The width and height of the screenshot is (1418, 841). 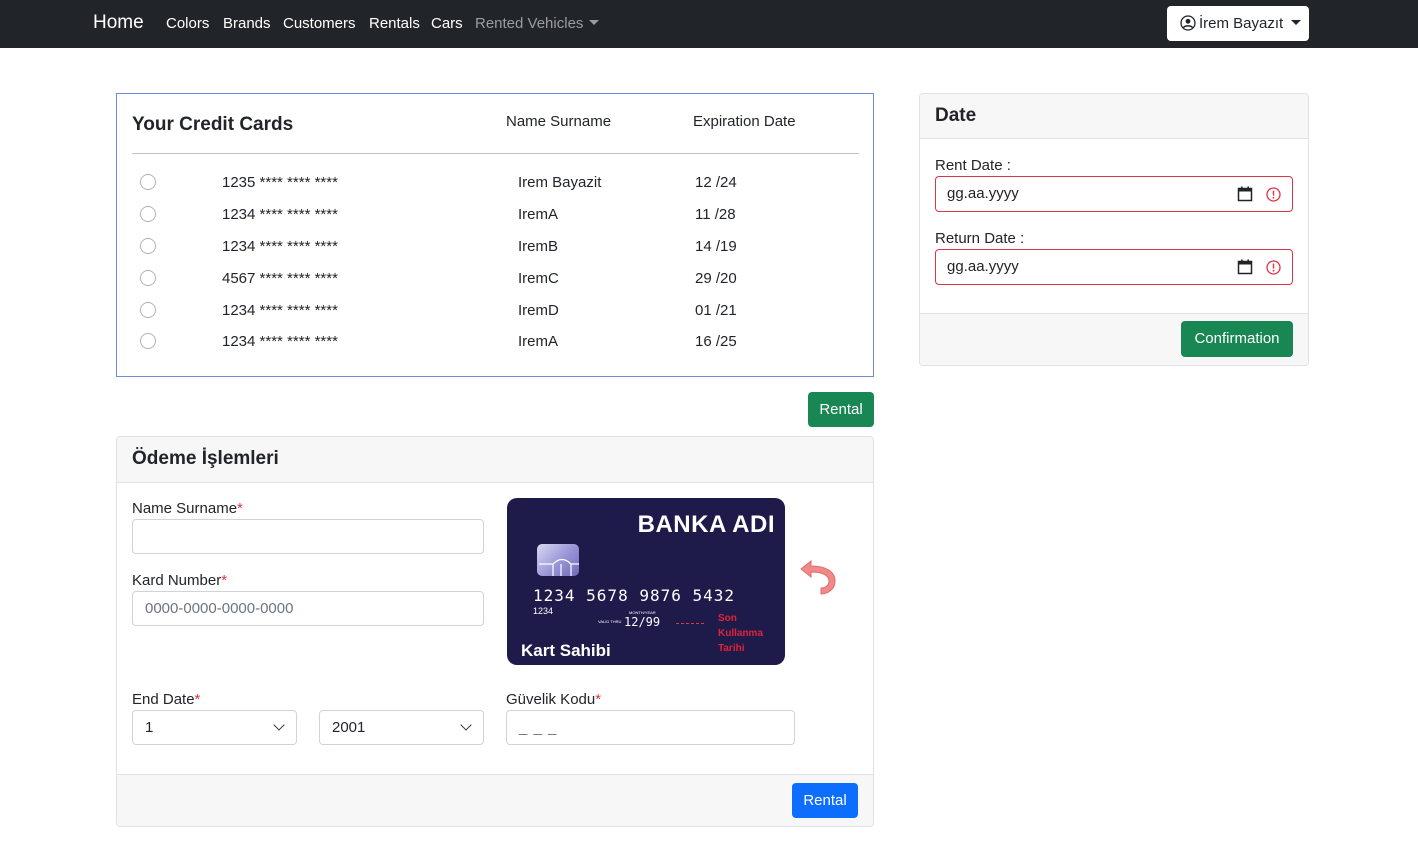 I want to click on card-bank-name: BANKA ADI, so click(x=706, y=524).